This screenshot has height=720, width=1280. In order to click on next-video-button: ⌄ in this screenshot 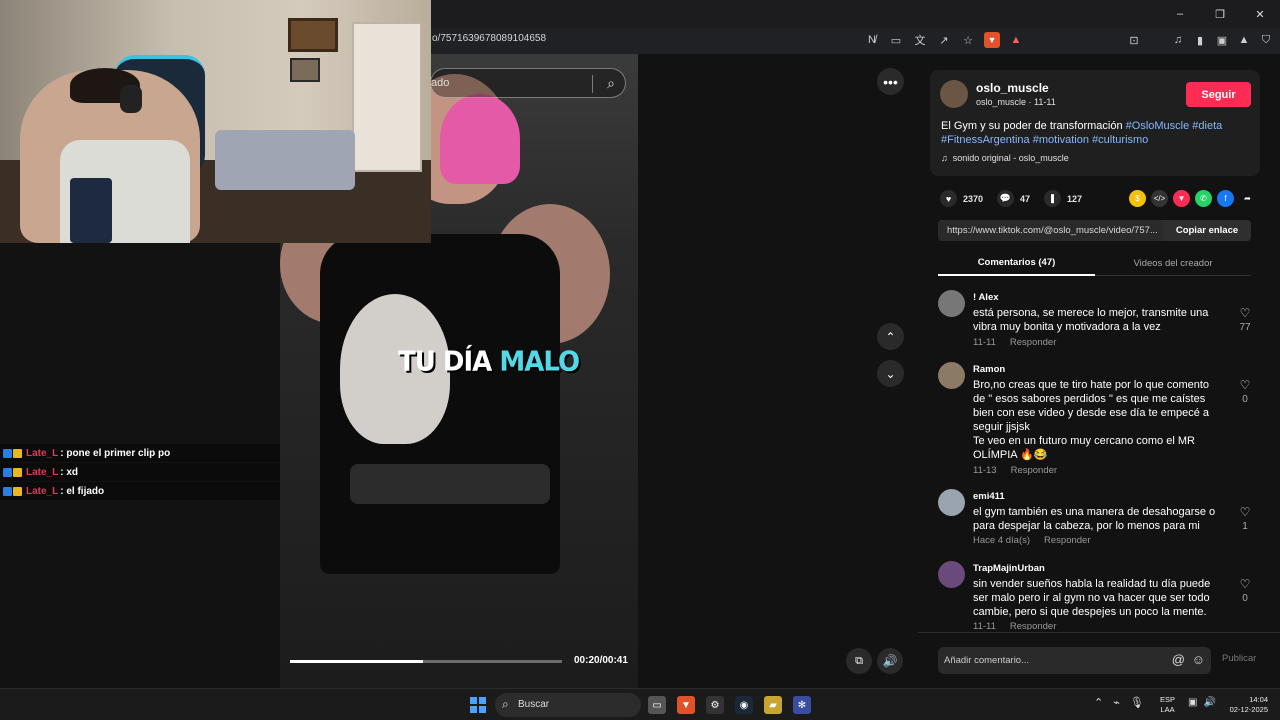, I will do `click(890, 373)`.